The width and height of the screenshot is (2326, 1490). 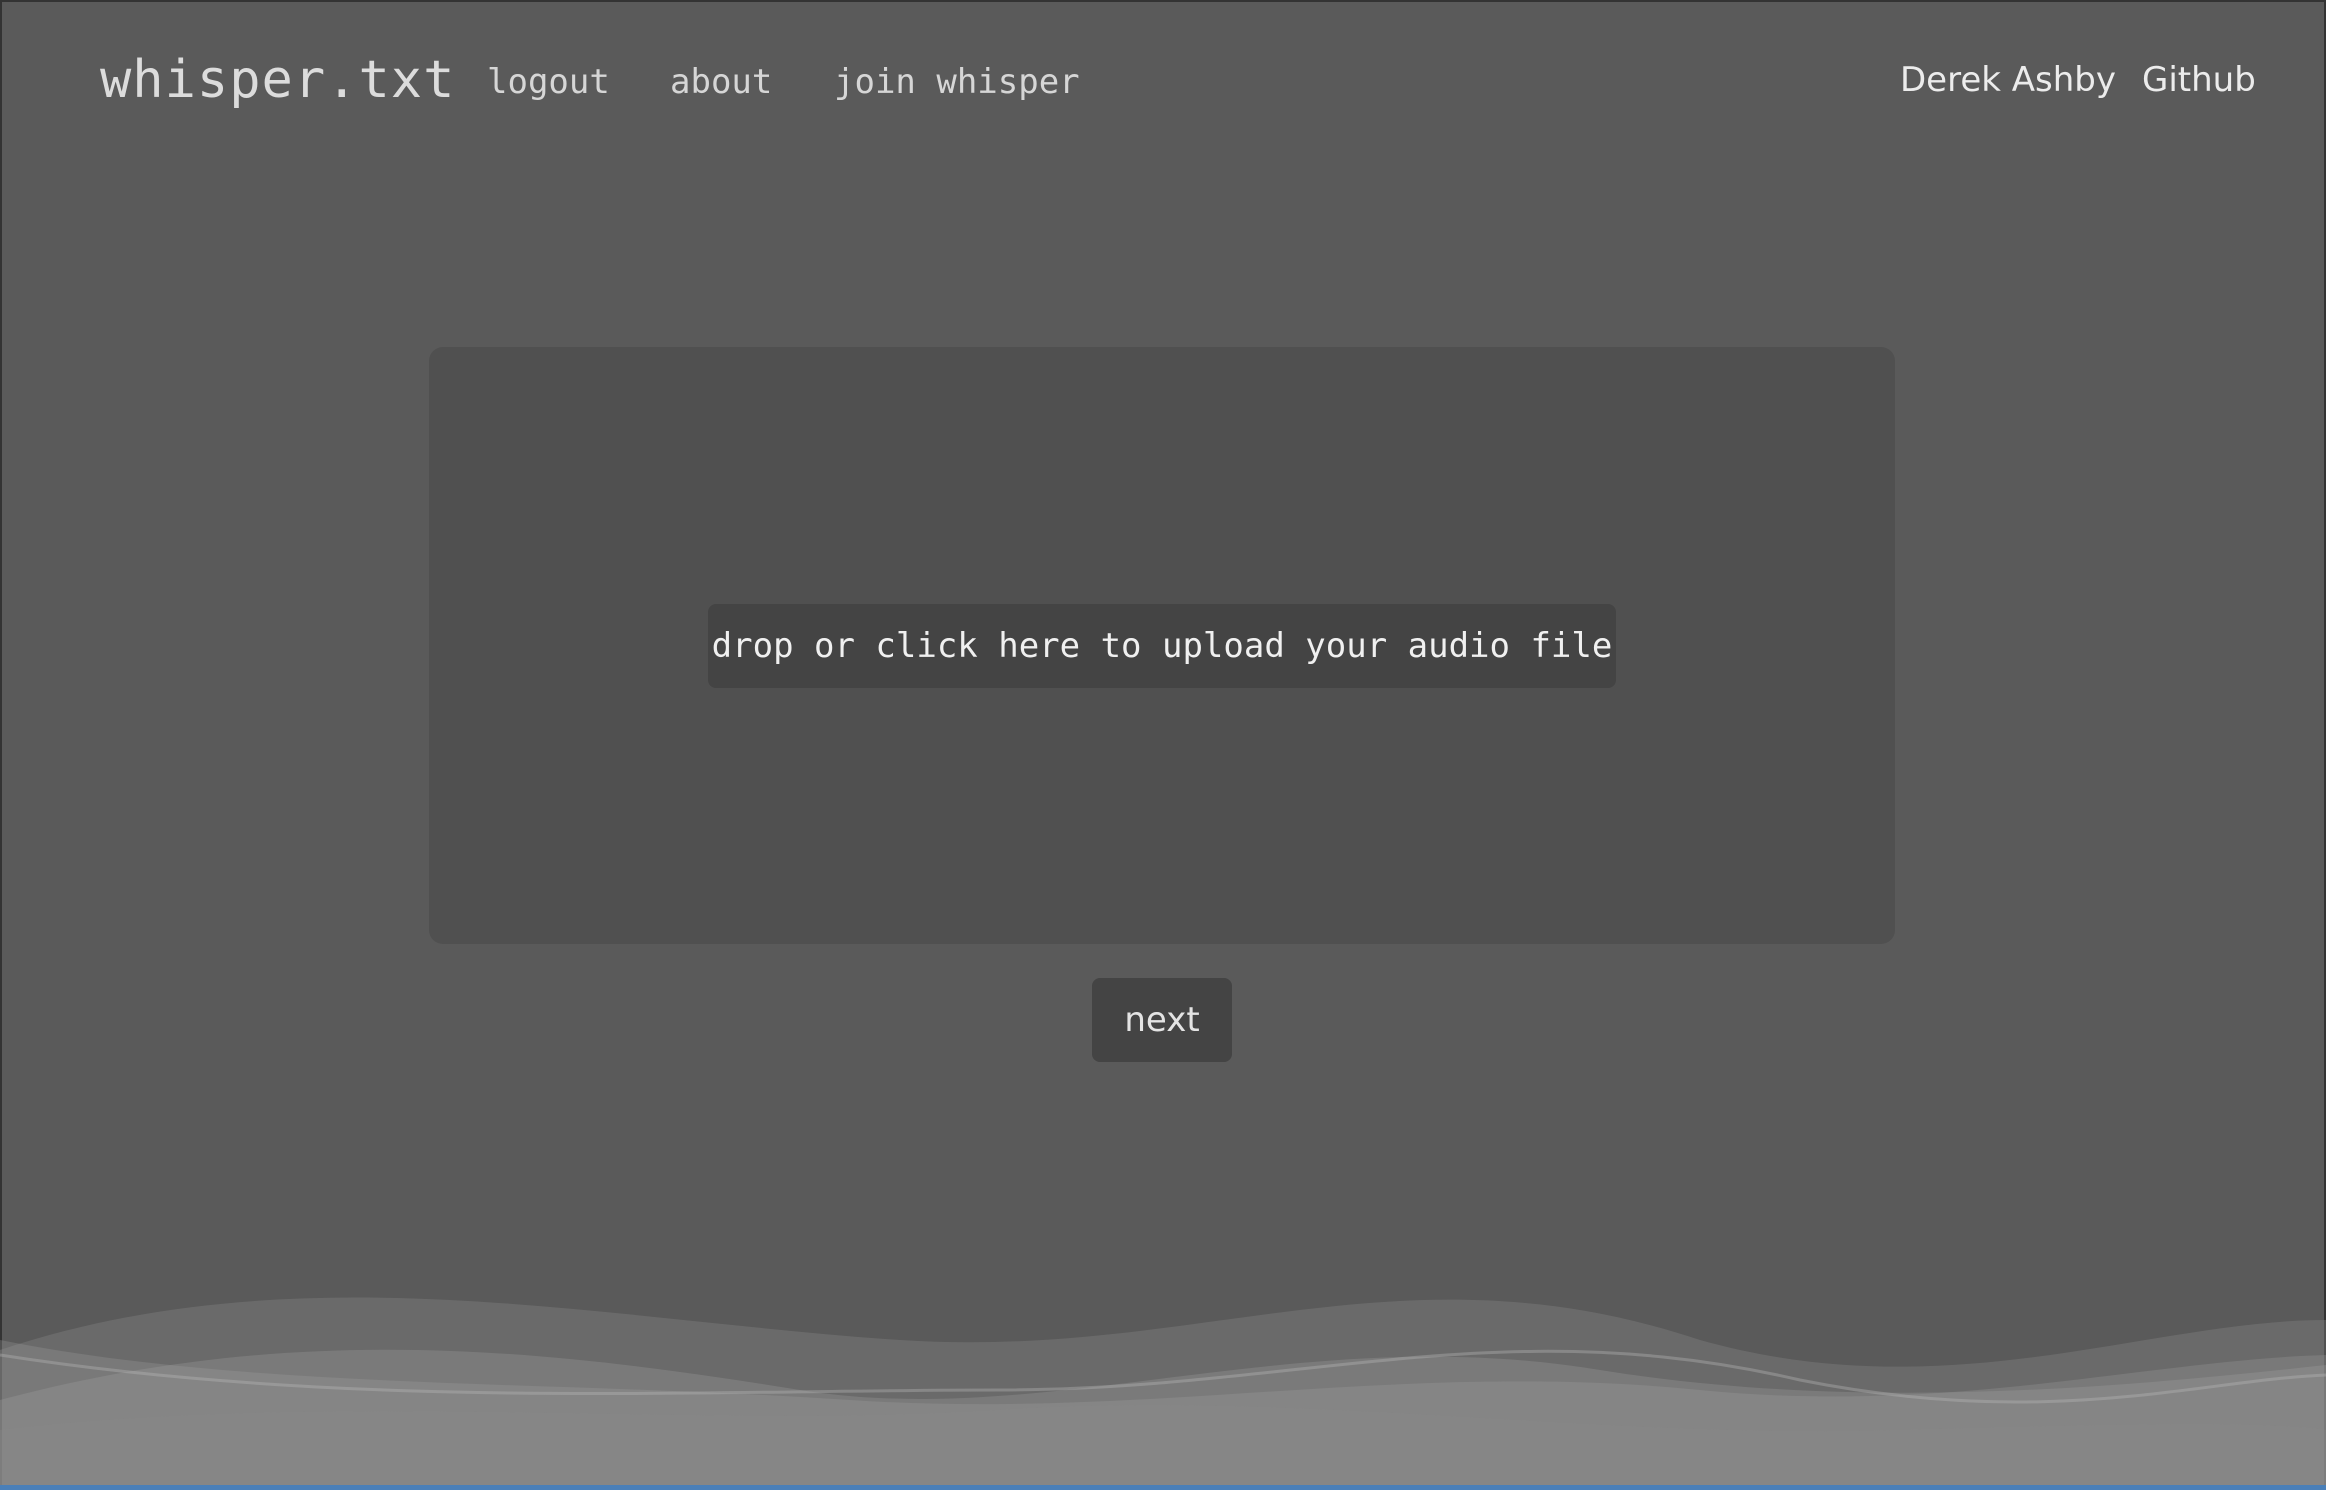 What do you see at coordinates (1163, 1391) in the screenshot?
I see `wave-decoration` at bounding box center [1163, 1391].